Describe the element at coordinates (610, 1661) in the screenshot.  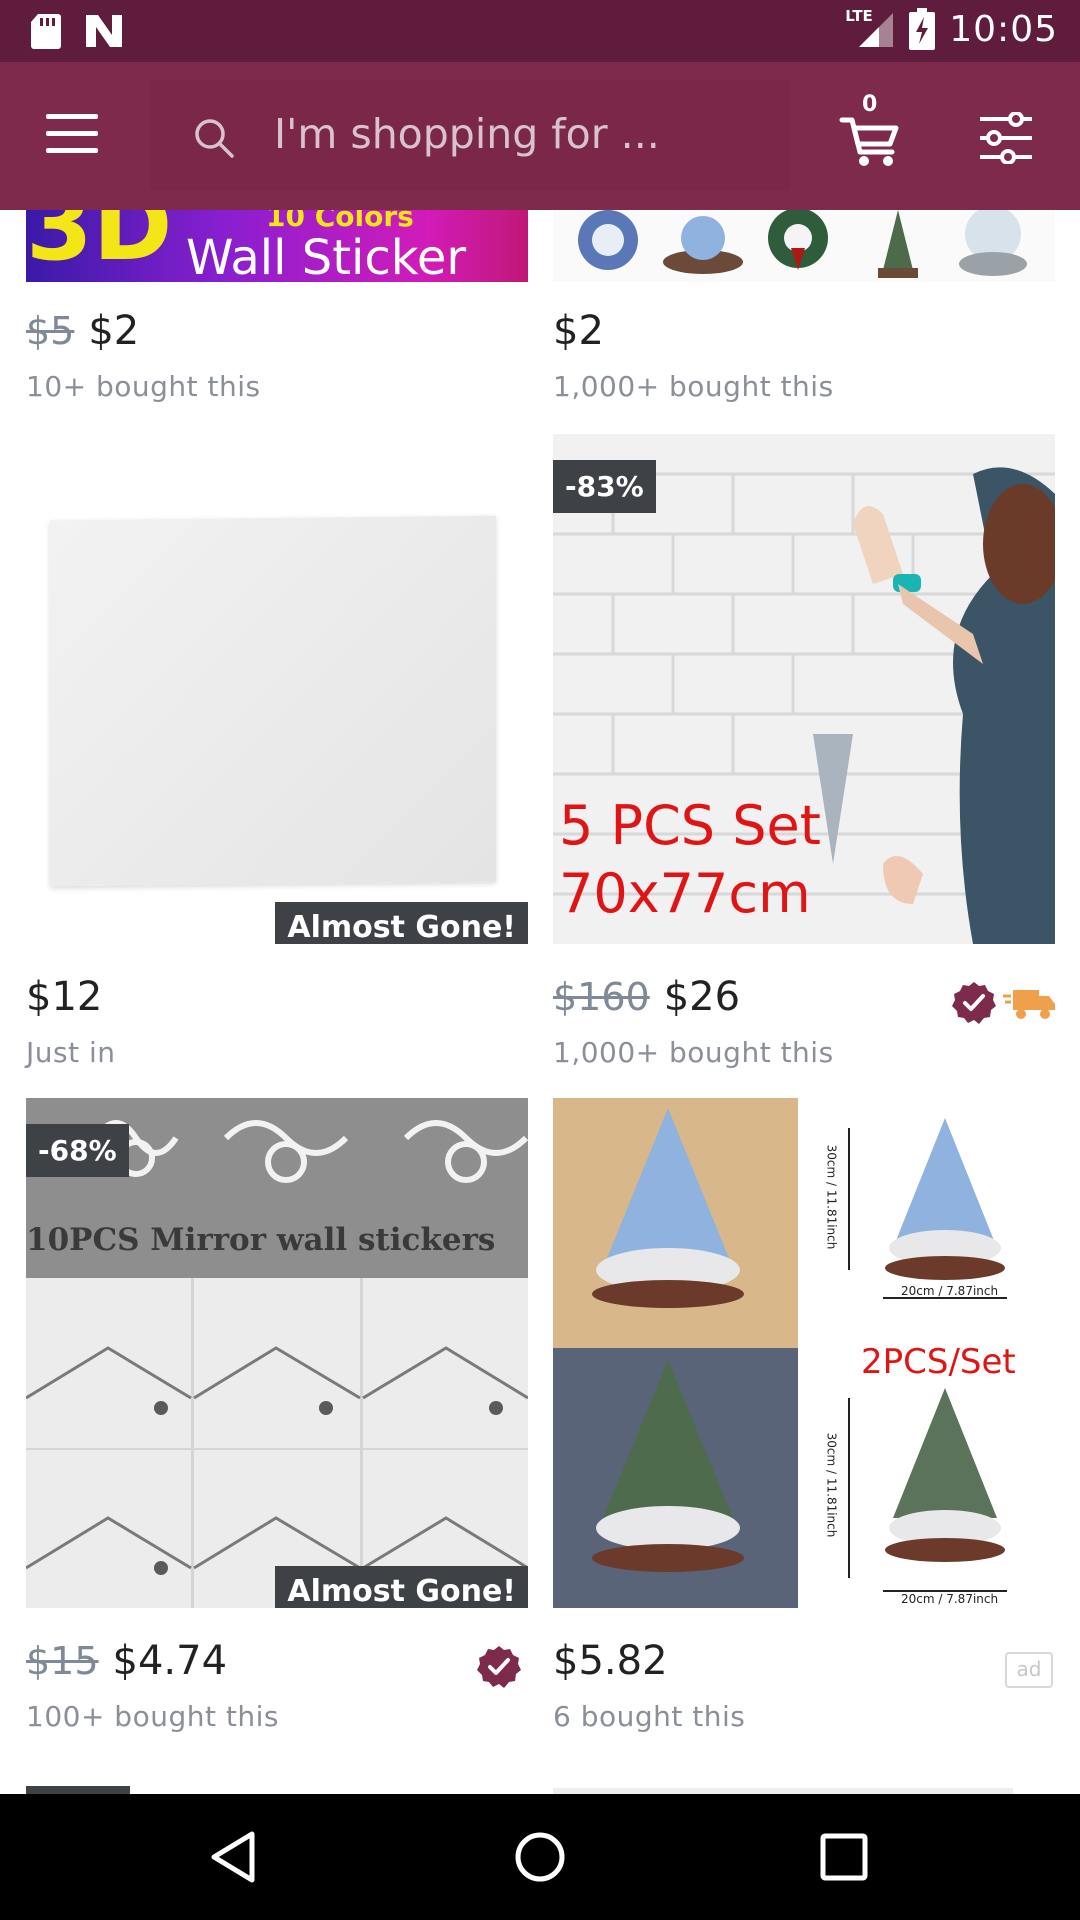
I see `price: $5.82` at that location.